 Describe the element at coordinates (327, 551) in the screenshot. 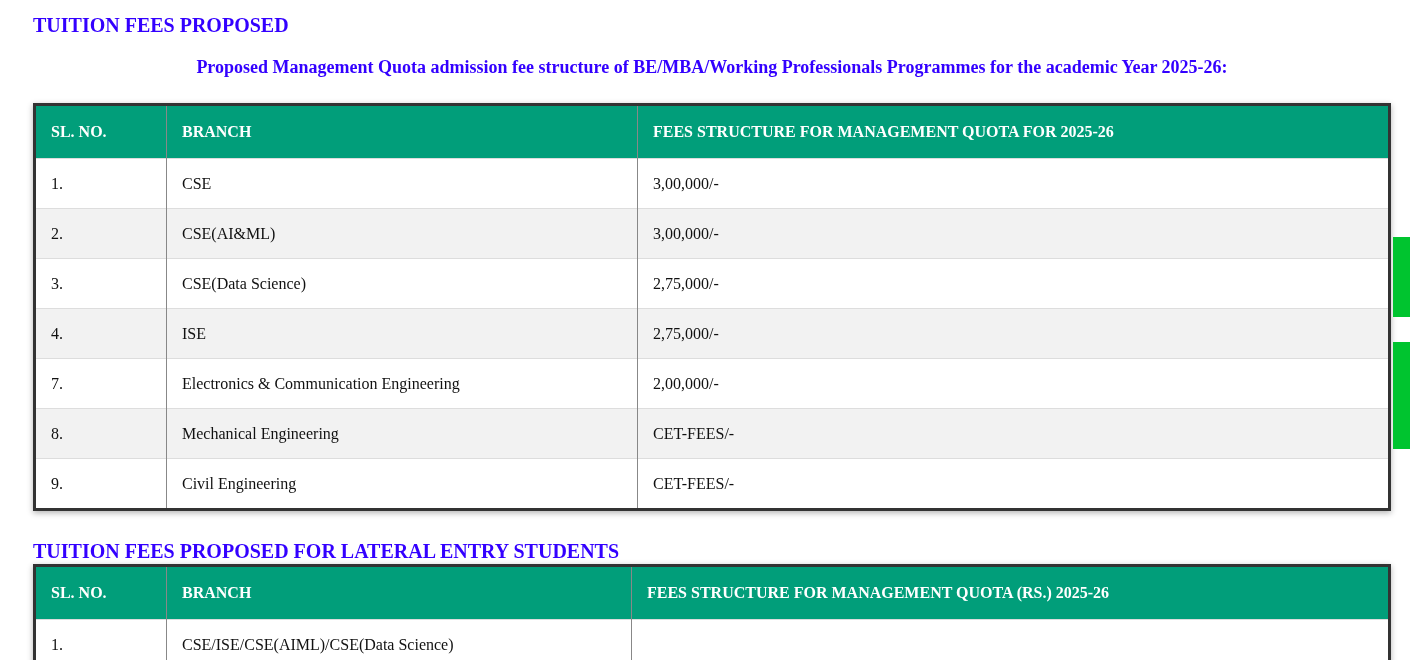

I see `section-heading: TUITION FEES PROPOSED FOR LATERAL ENTRY STUDENTS` at that location.